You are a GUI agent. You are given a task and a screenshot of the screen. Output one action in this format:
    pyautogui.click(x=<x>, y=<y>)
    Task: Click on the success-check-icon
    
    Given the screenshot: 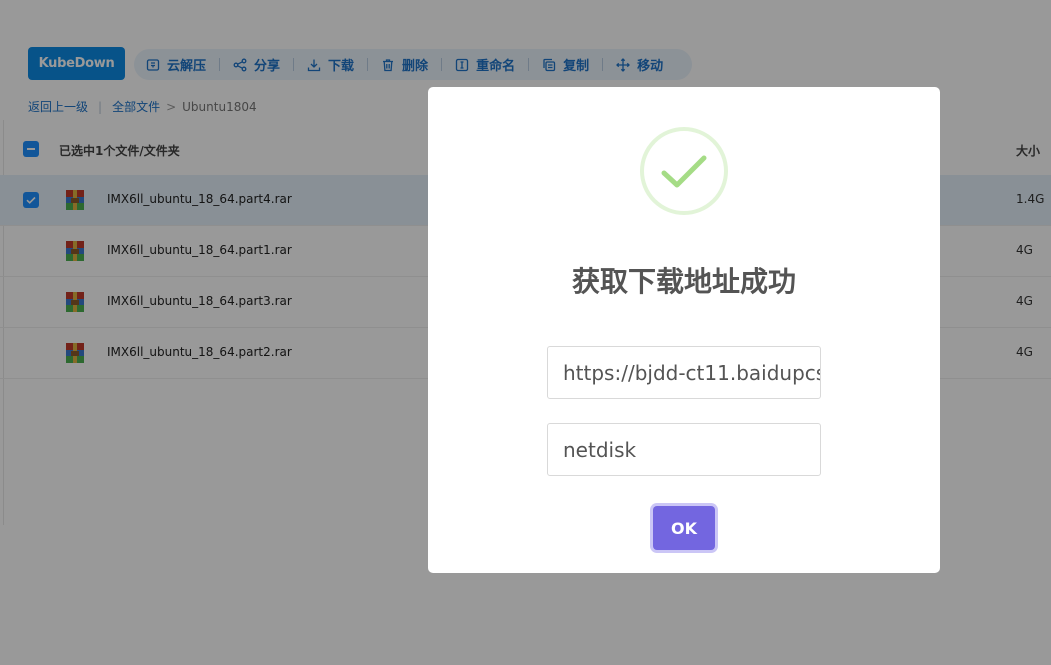 What is the action you would take?
    pyautogui.click(x=684, y=171)
    